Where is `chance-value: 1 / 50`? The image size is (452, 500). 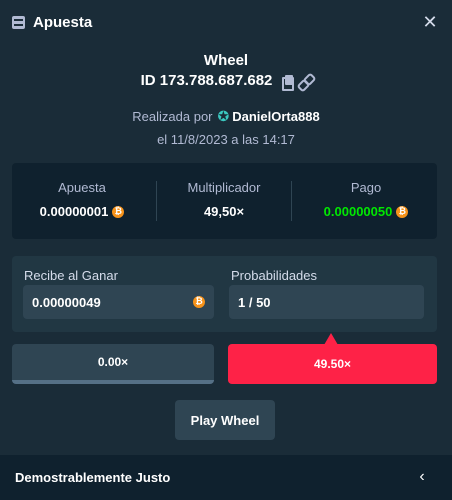
chance-value: 1 / 50 is located at coordinates (254, 302).